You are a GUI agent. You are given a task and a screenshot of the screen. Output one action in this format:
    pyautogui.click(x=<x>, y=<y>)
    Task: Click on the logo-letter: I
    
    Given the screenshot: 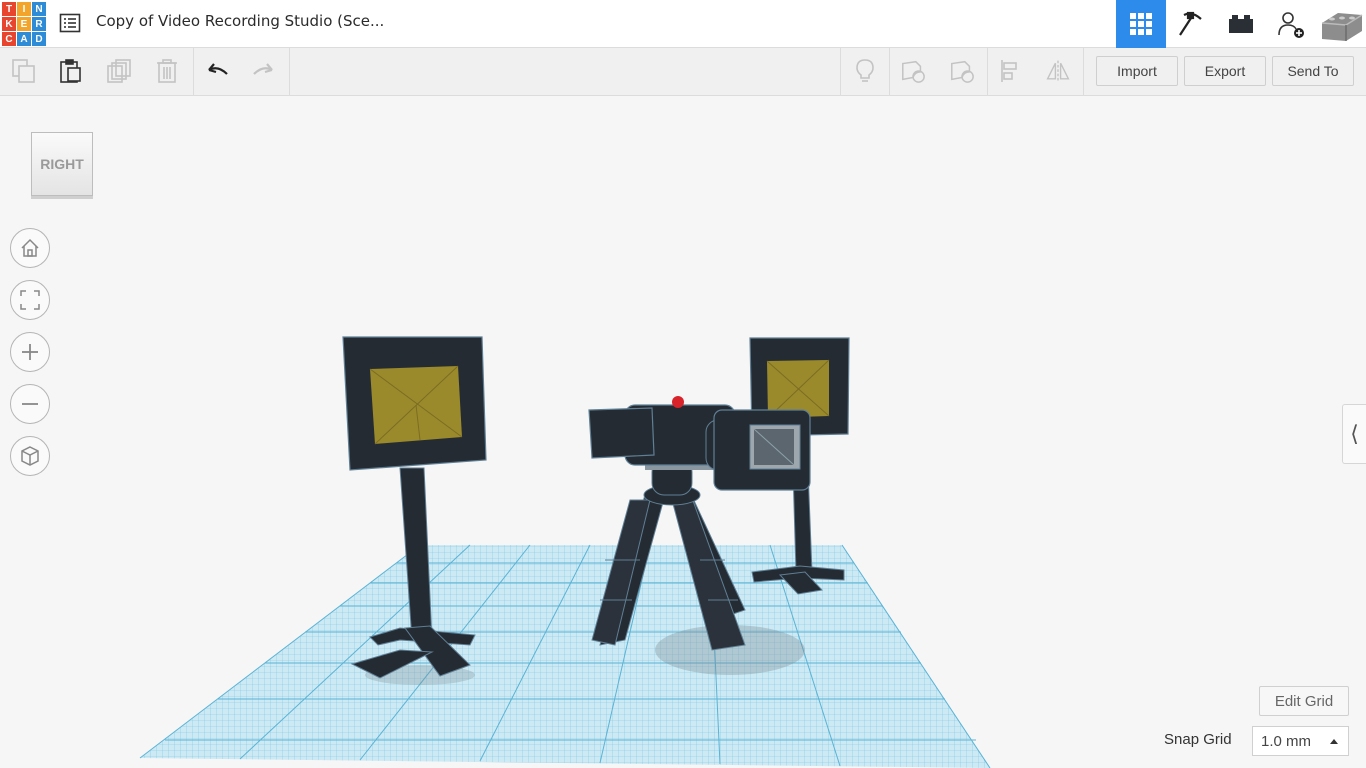 What is the action you would take?
    pyautogui.click(x=24, y=9)
    